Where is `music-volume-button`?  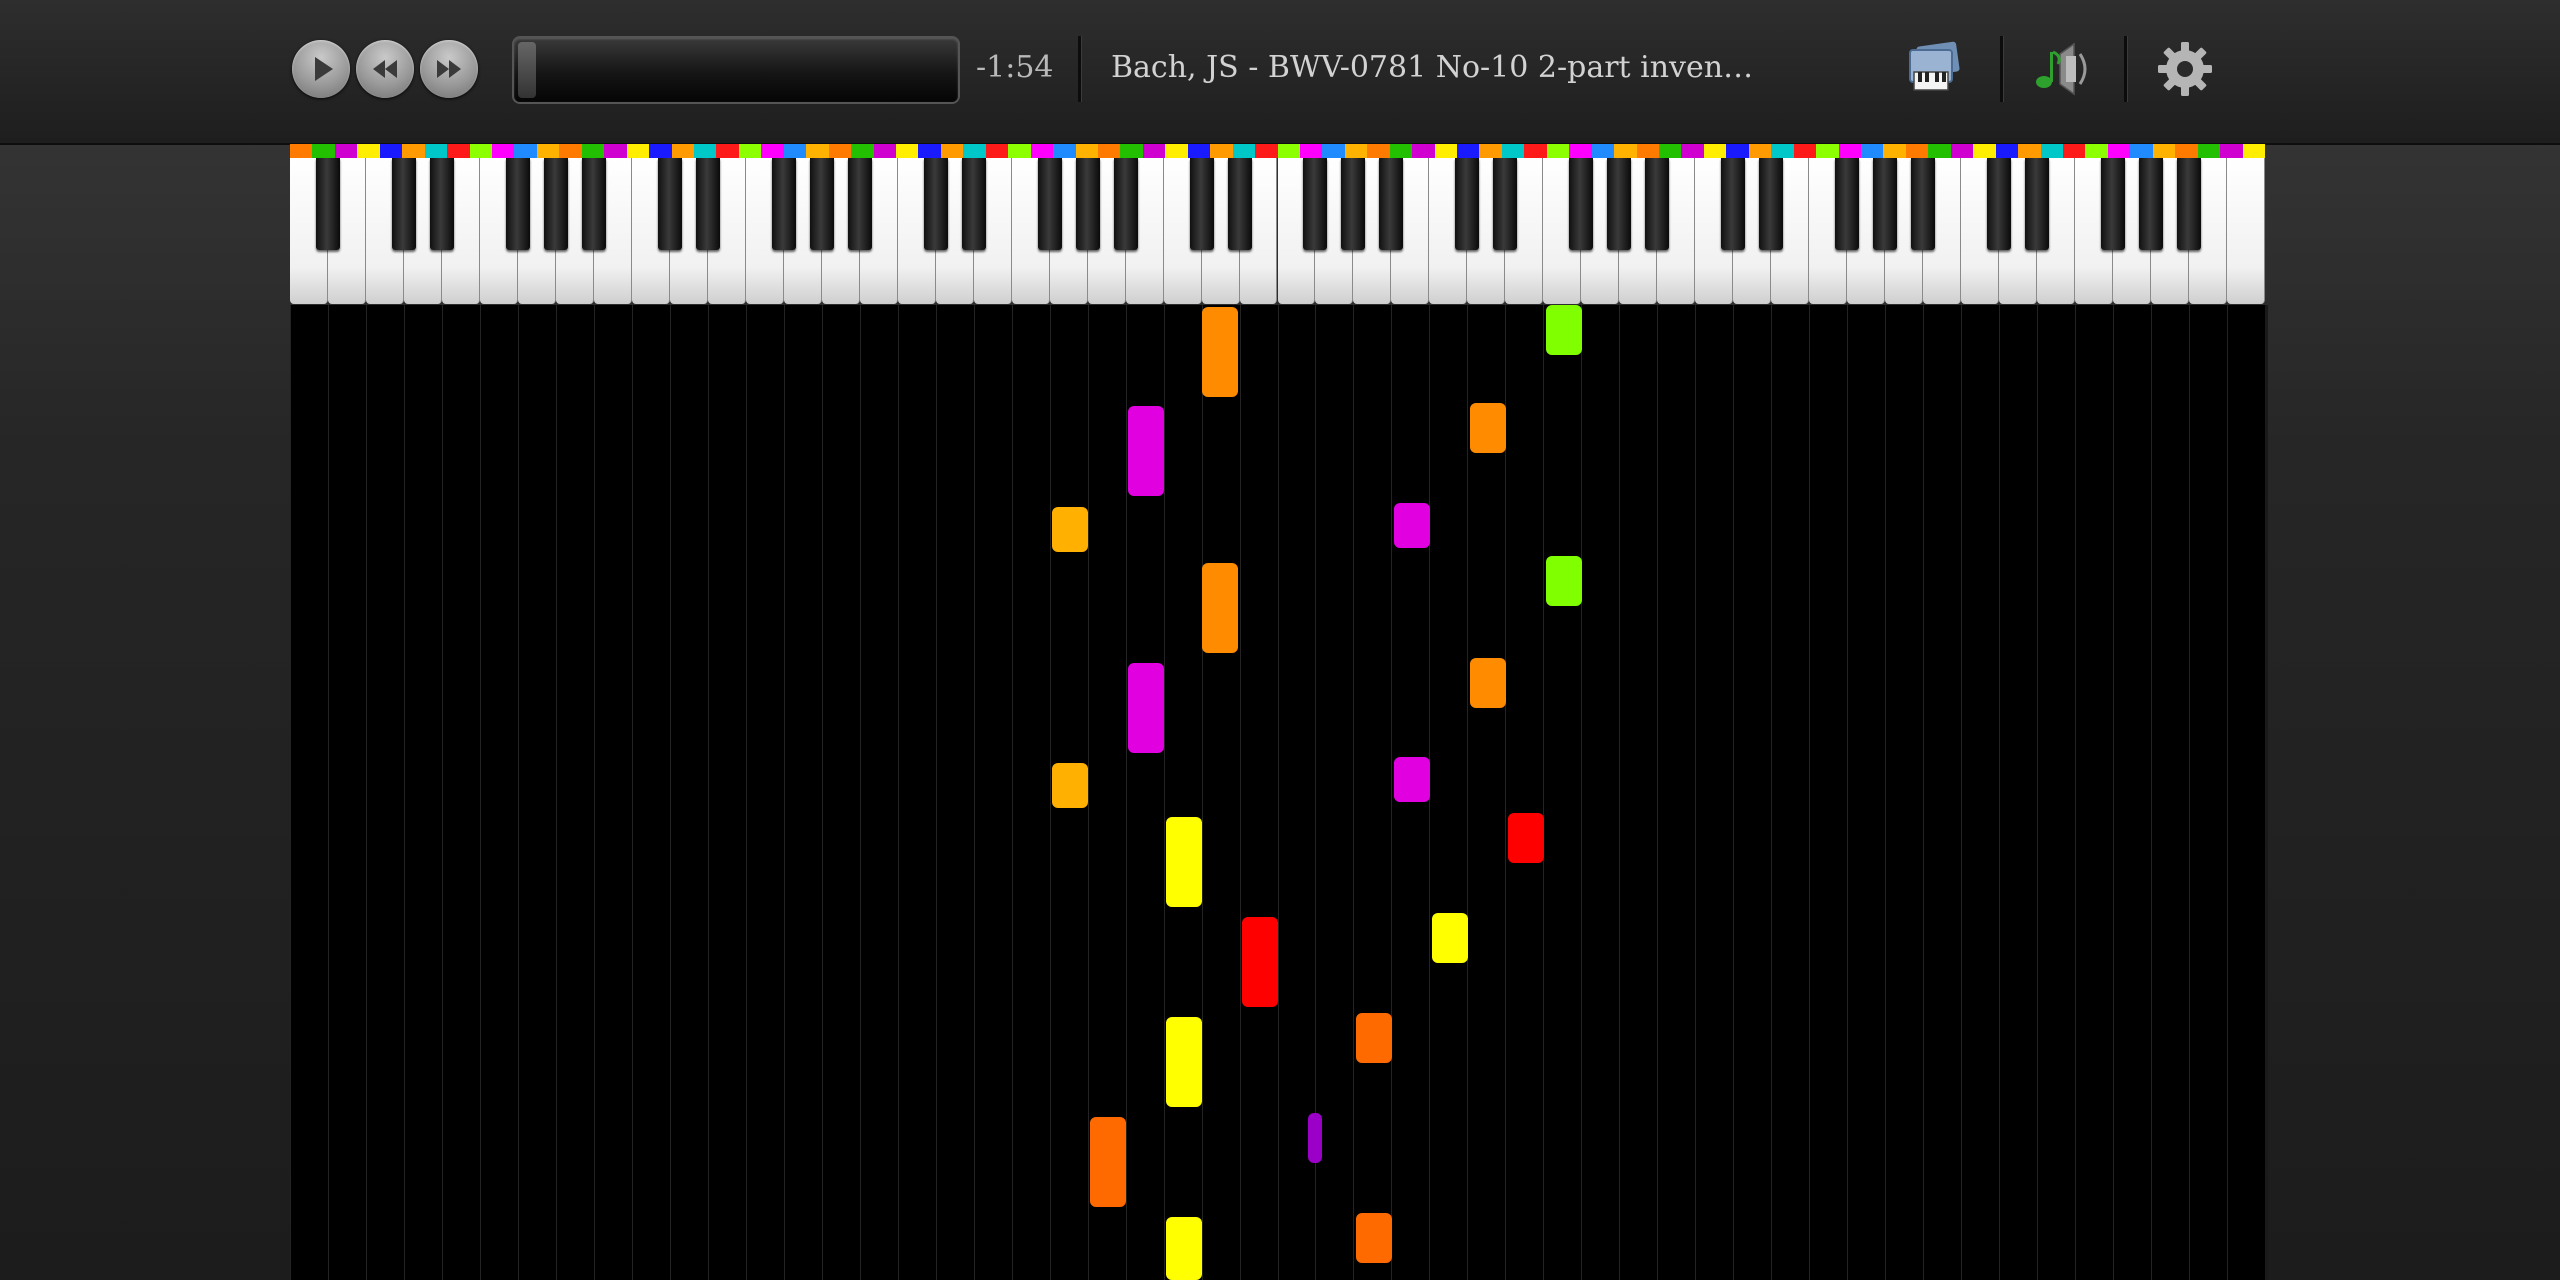
music-volume-button is located at coordinates (2063, 69).